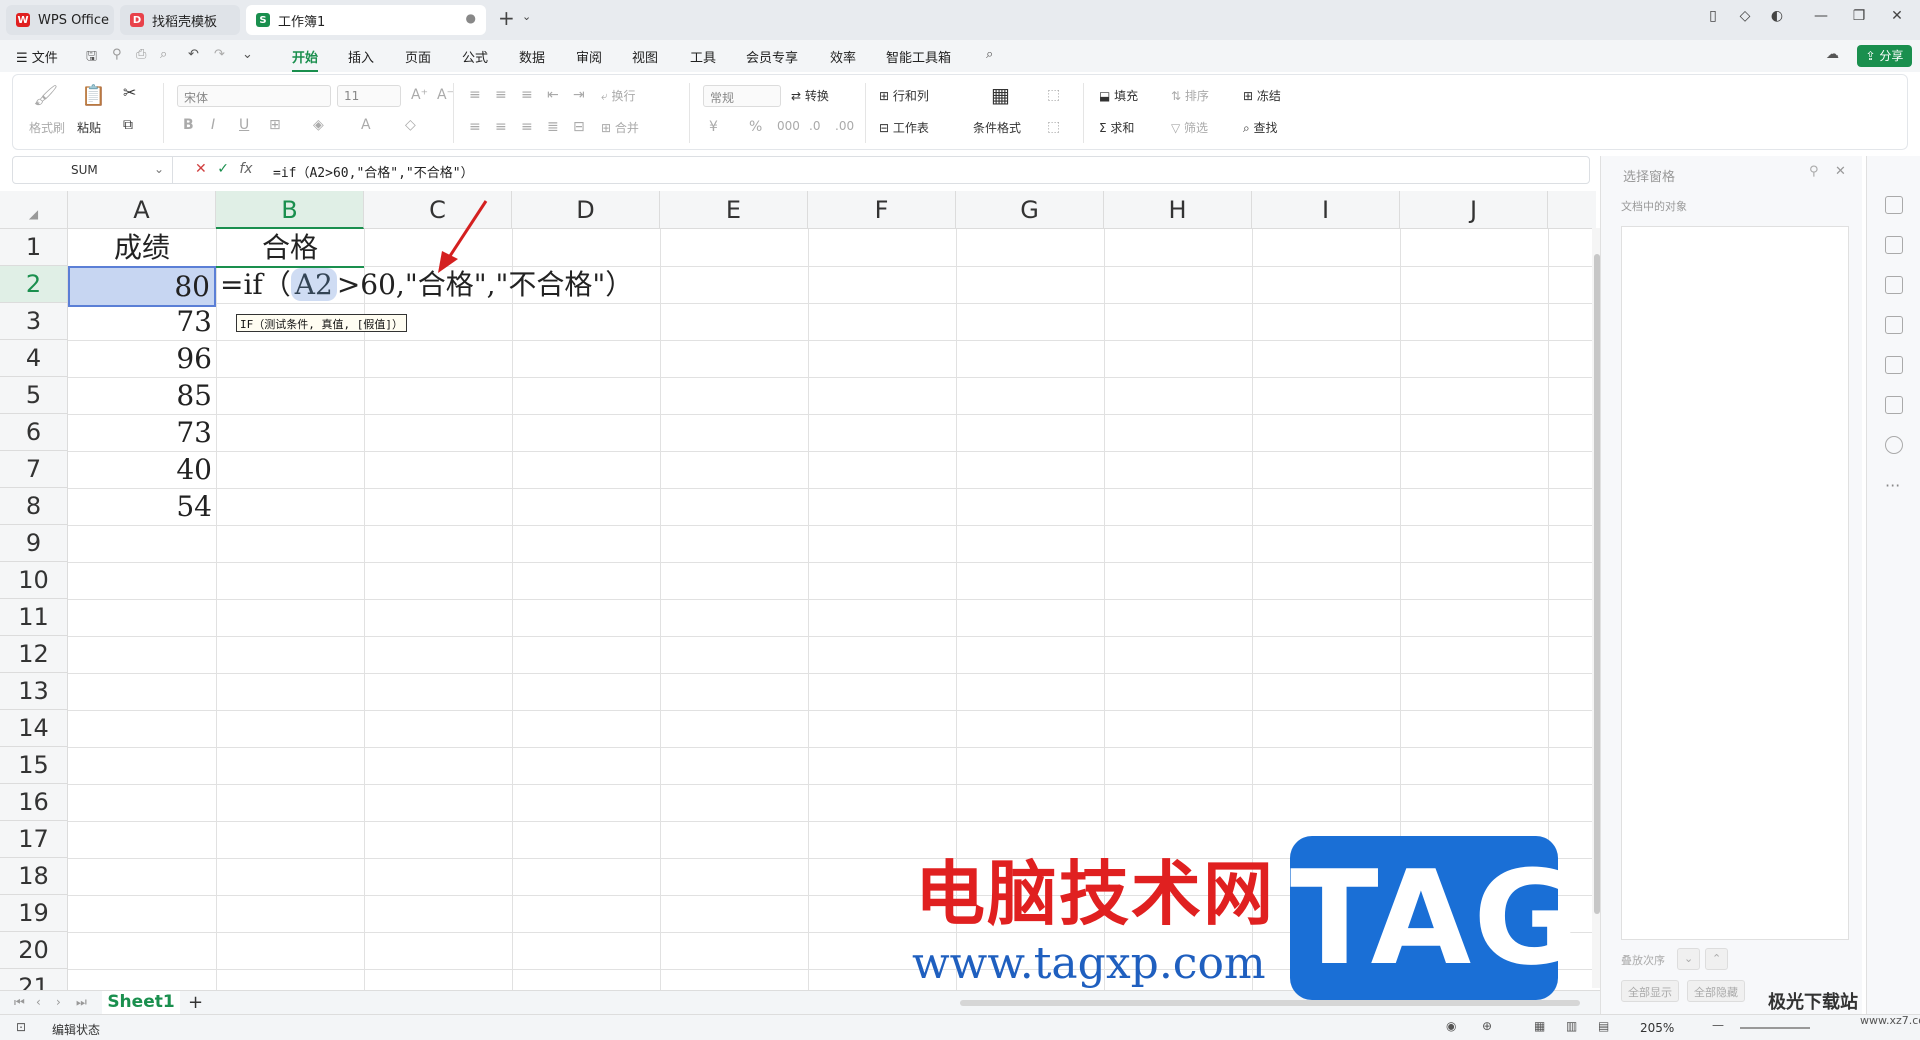 Image resolution: width=1920 pixels, height=1040 pixels. What do you see at coordinates (193, 54) in the screenshot?
I see `undo-icon: ↶` at bounding box center [193, 54].